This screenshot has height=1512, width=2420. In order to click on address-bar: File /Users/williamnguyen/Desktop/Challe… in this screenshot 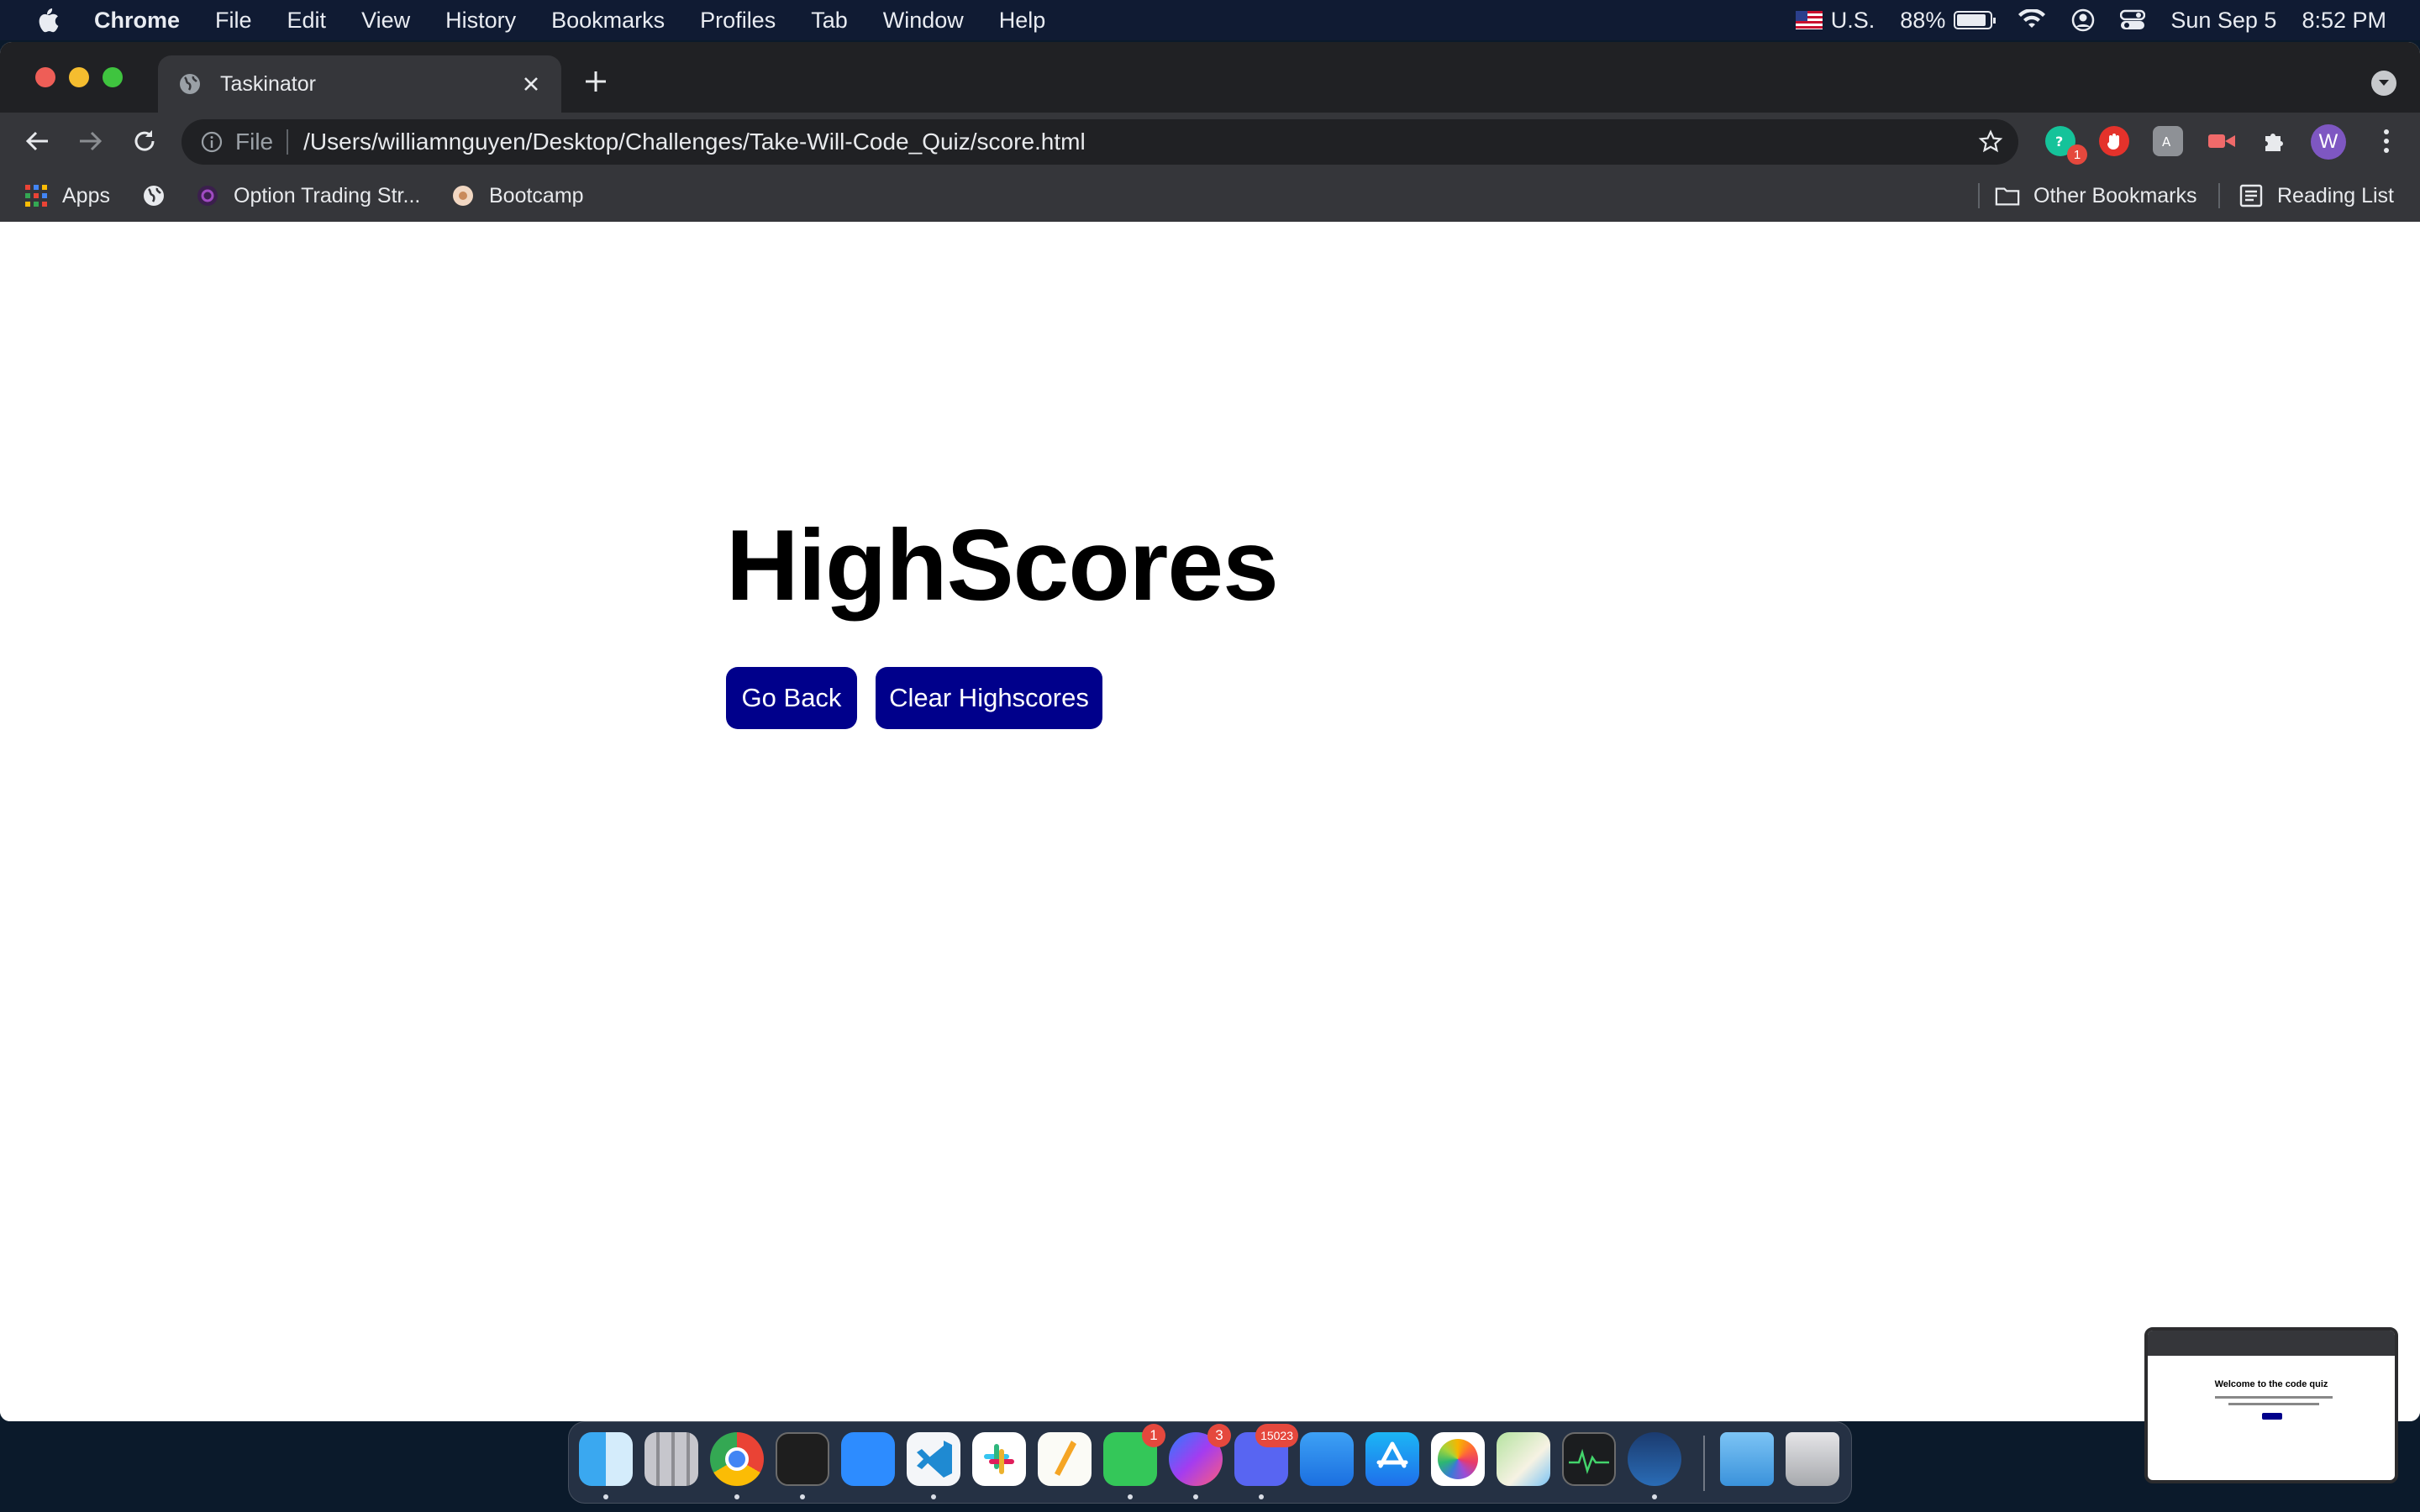, I will do `click(1100, 142)`.